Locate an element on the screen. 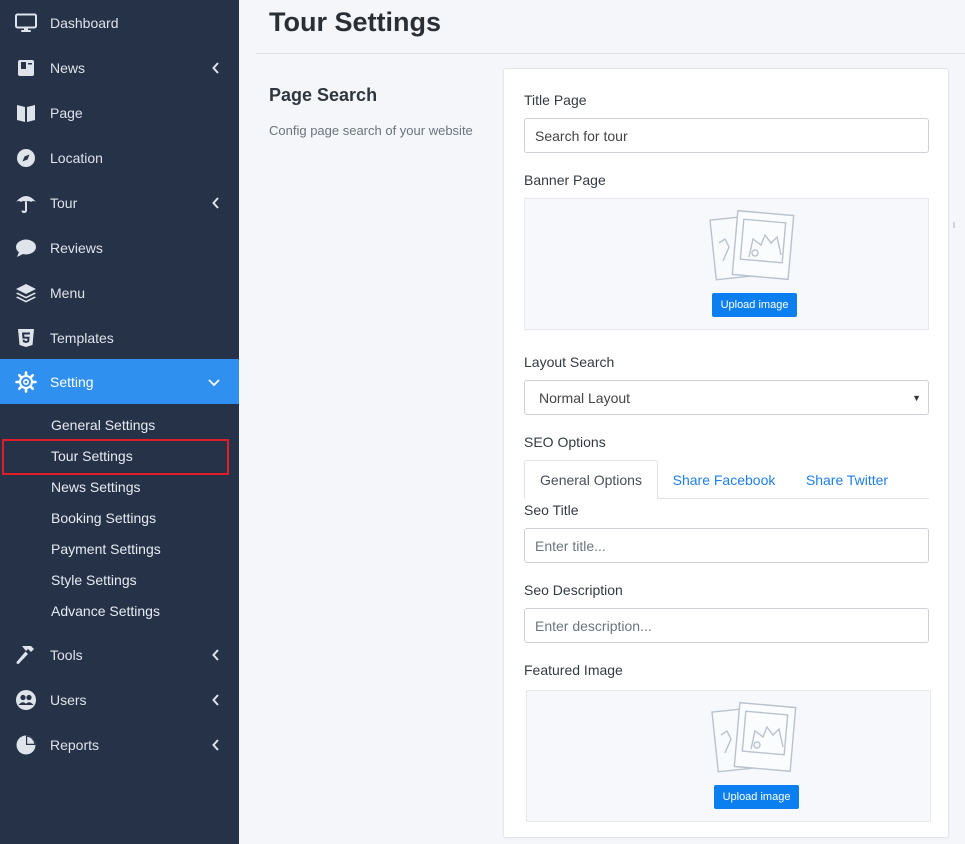  submenu-advance-settings: Advance Settings is located at coordinates (105, 611).